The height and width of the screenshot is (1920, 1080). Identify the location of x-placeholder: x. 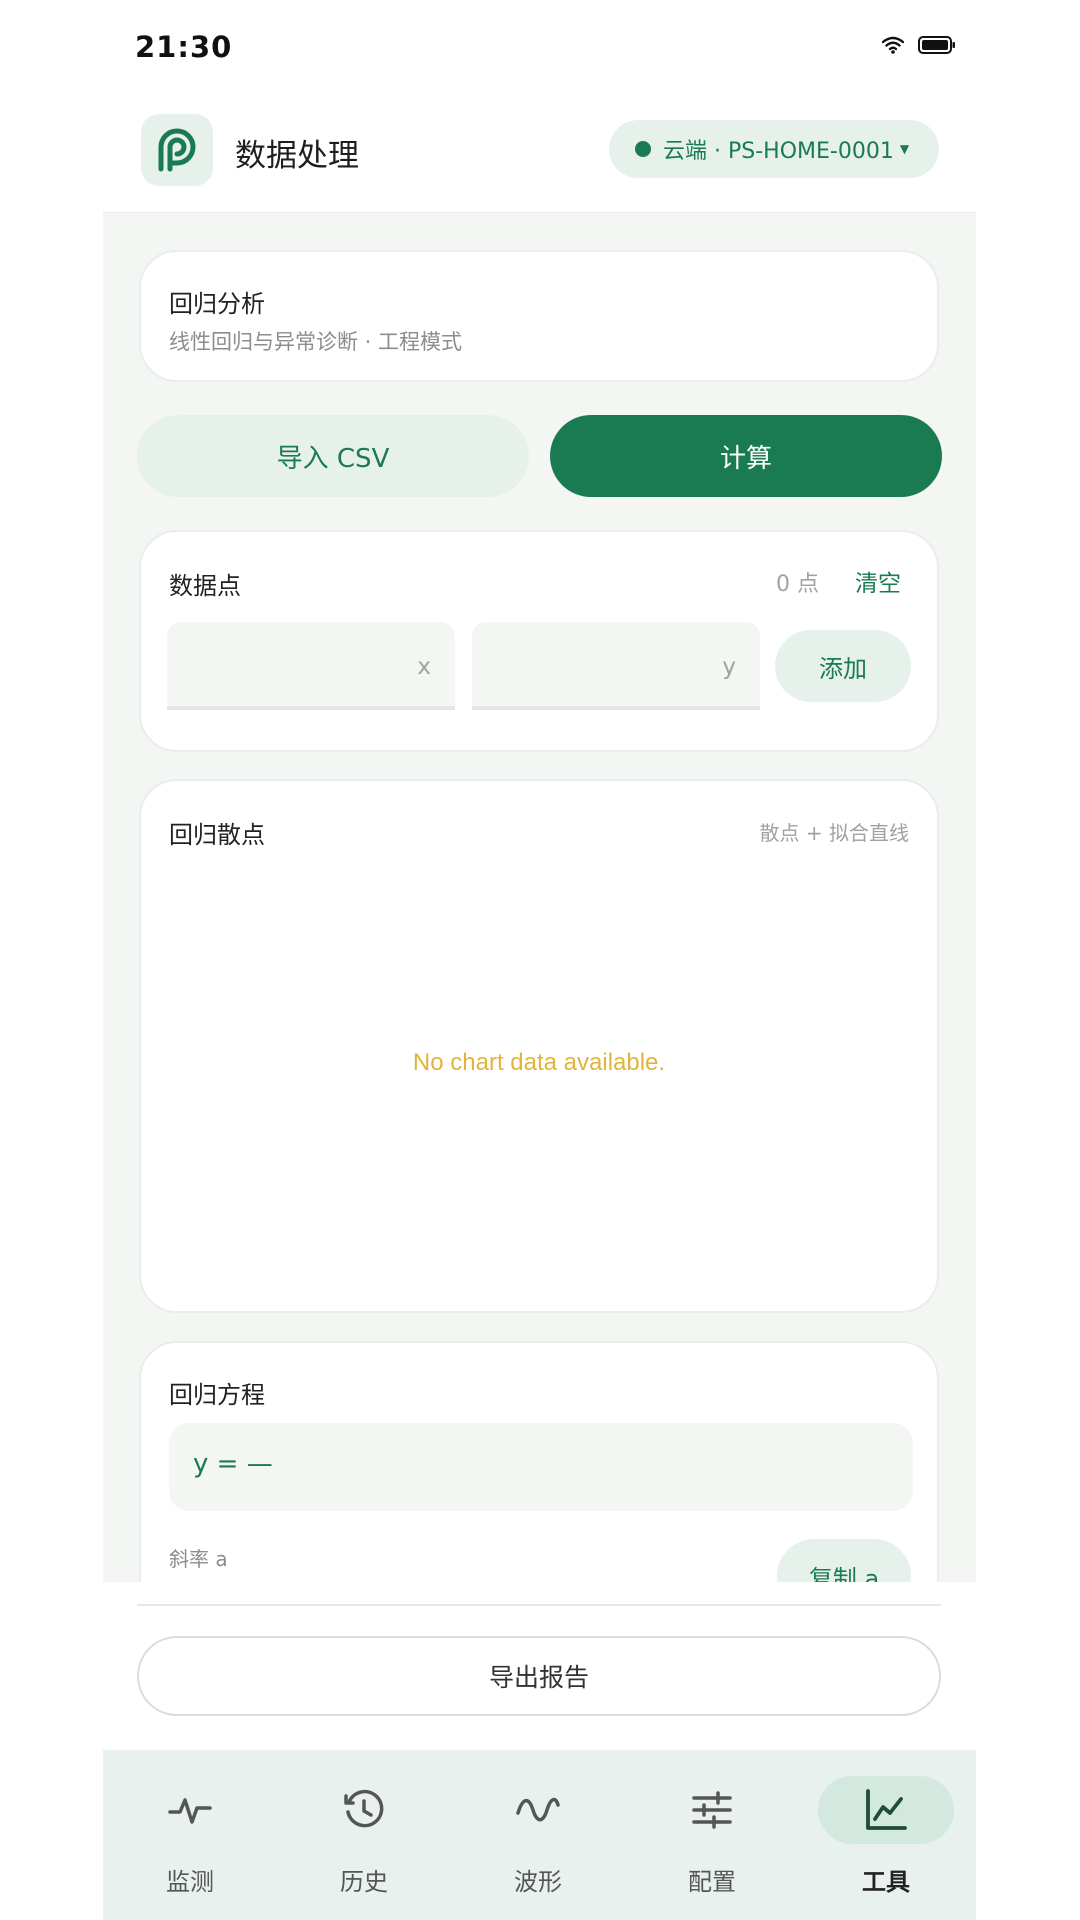
(424, 667).